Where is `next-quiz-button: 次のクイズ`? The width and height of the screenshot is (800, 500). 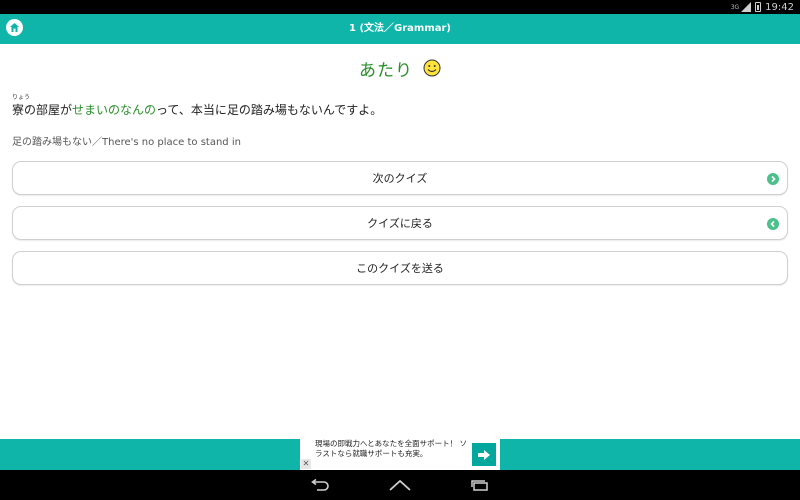
next-quiz-button: 次のクイズ is located at coordinates (400, 178).